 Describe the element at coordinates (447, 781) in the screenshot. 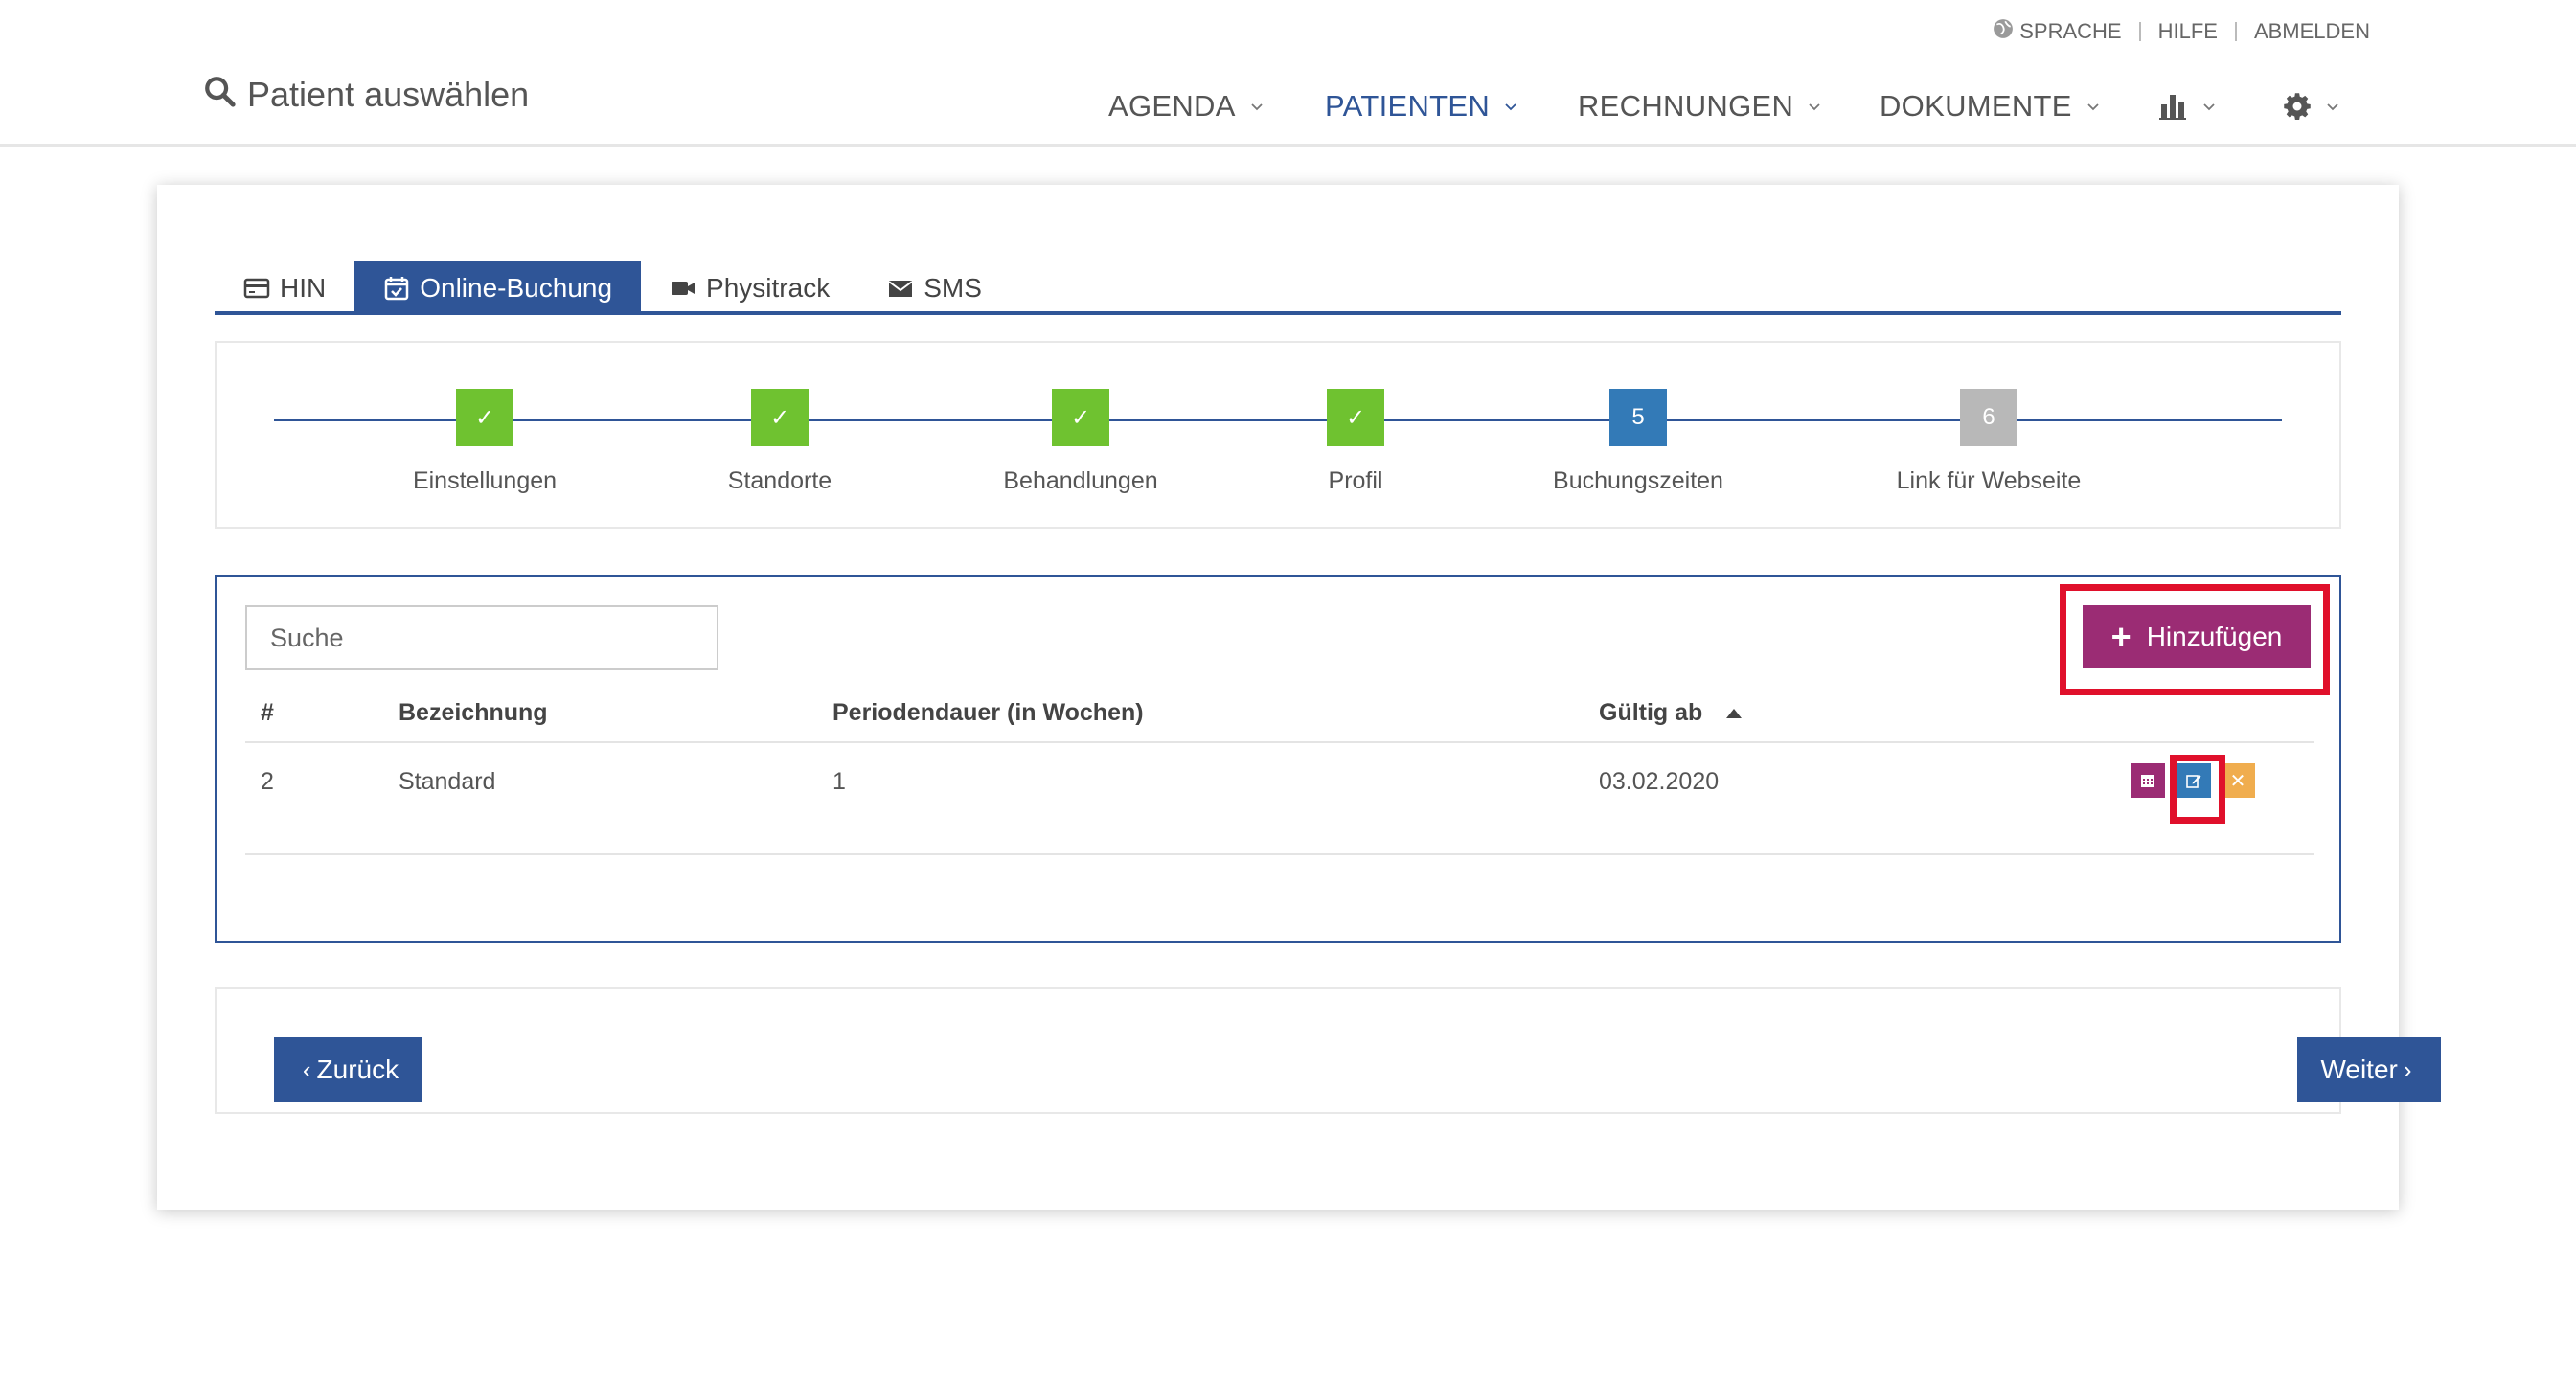

I see `cell-name: Standard` at that location.